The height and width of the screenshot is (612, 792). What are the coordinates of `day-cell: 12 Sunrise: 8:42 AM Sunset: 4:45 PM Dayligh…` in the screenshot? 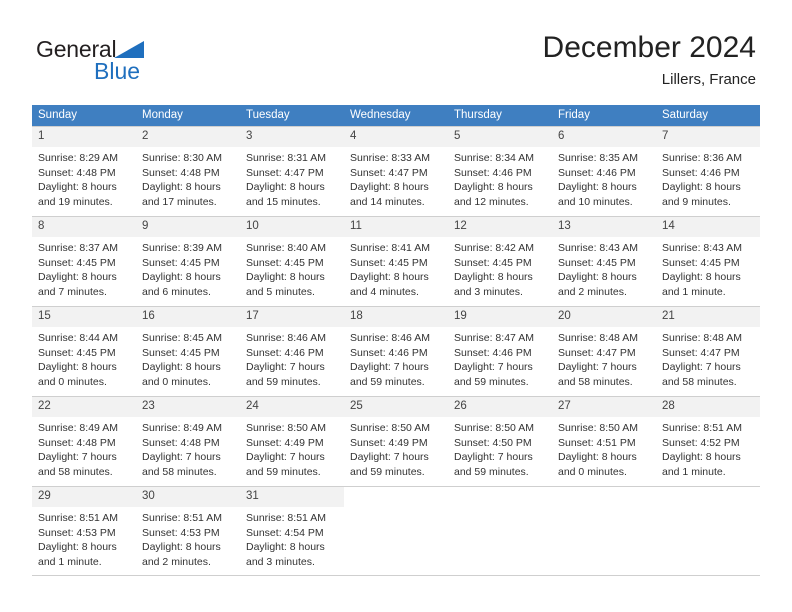 It's located at (500, 261).